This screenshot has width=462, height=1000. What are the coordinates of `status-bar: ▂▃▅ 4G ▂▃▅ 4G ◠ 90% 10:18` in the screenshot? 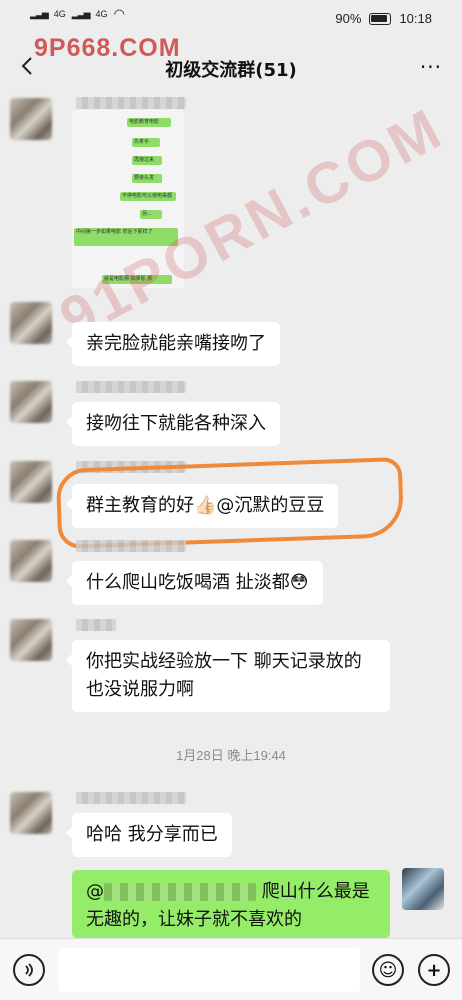 It's located at (231, 18).